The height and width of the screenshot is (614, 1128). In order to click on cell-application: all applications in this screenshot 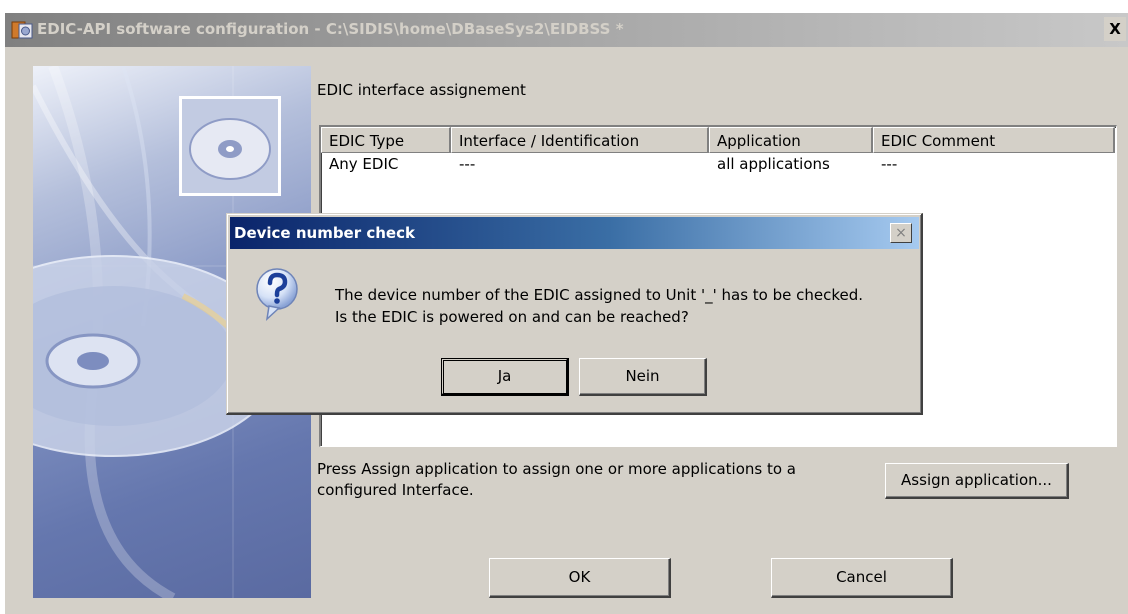, I will do `click(773, 164)`.